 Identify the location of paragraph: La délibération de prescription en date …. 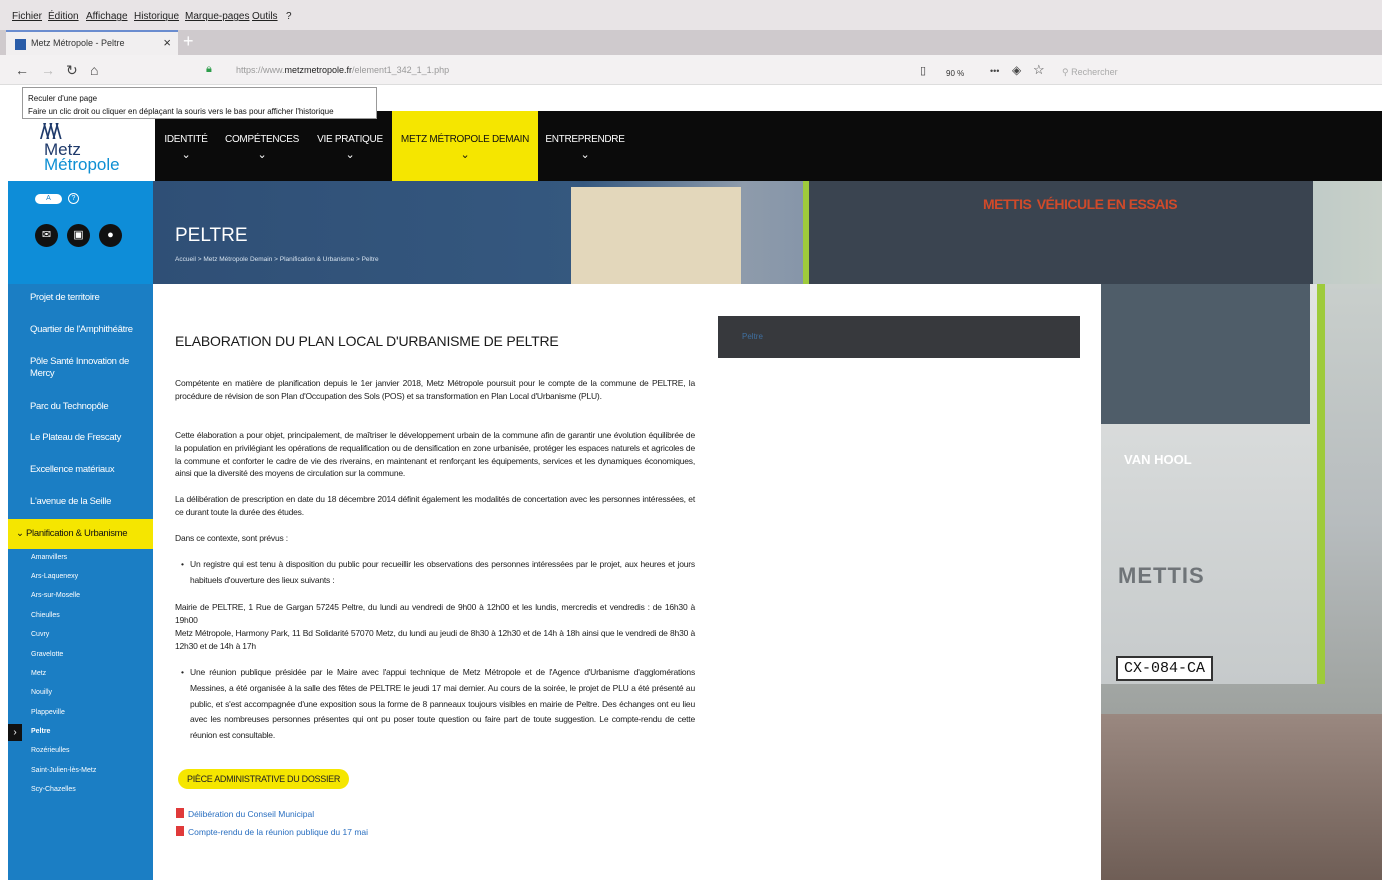
(435, 505).